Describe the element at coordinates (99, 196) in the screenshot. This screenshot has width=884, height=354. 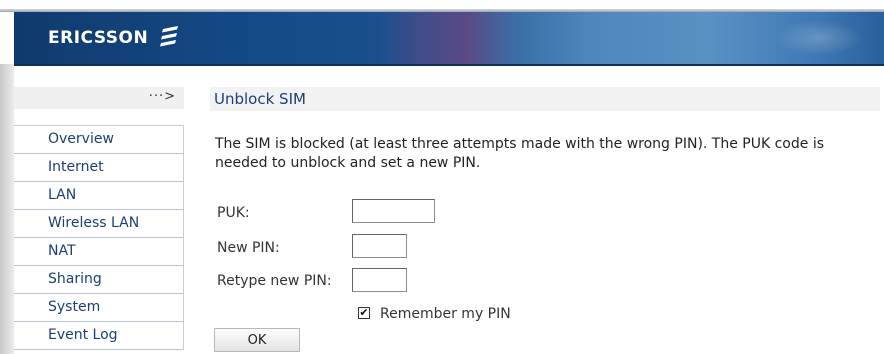
I see `sidebar-item-lan: LAN` at that location.